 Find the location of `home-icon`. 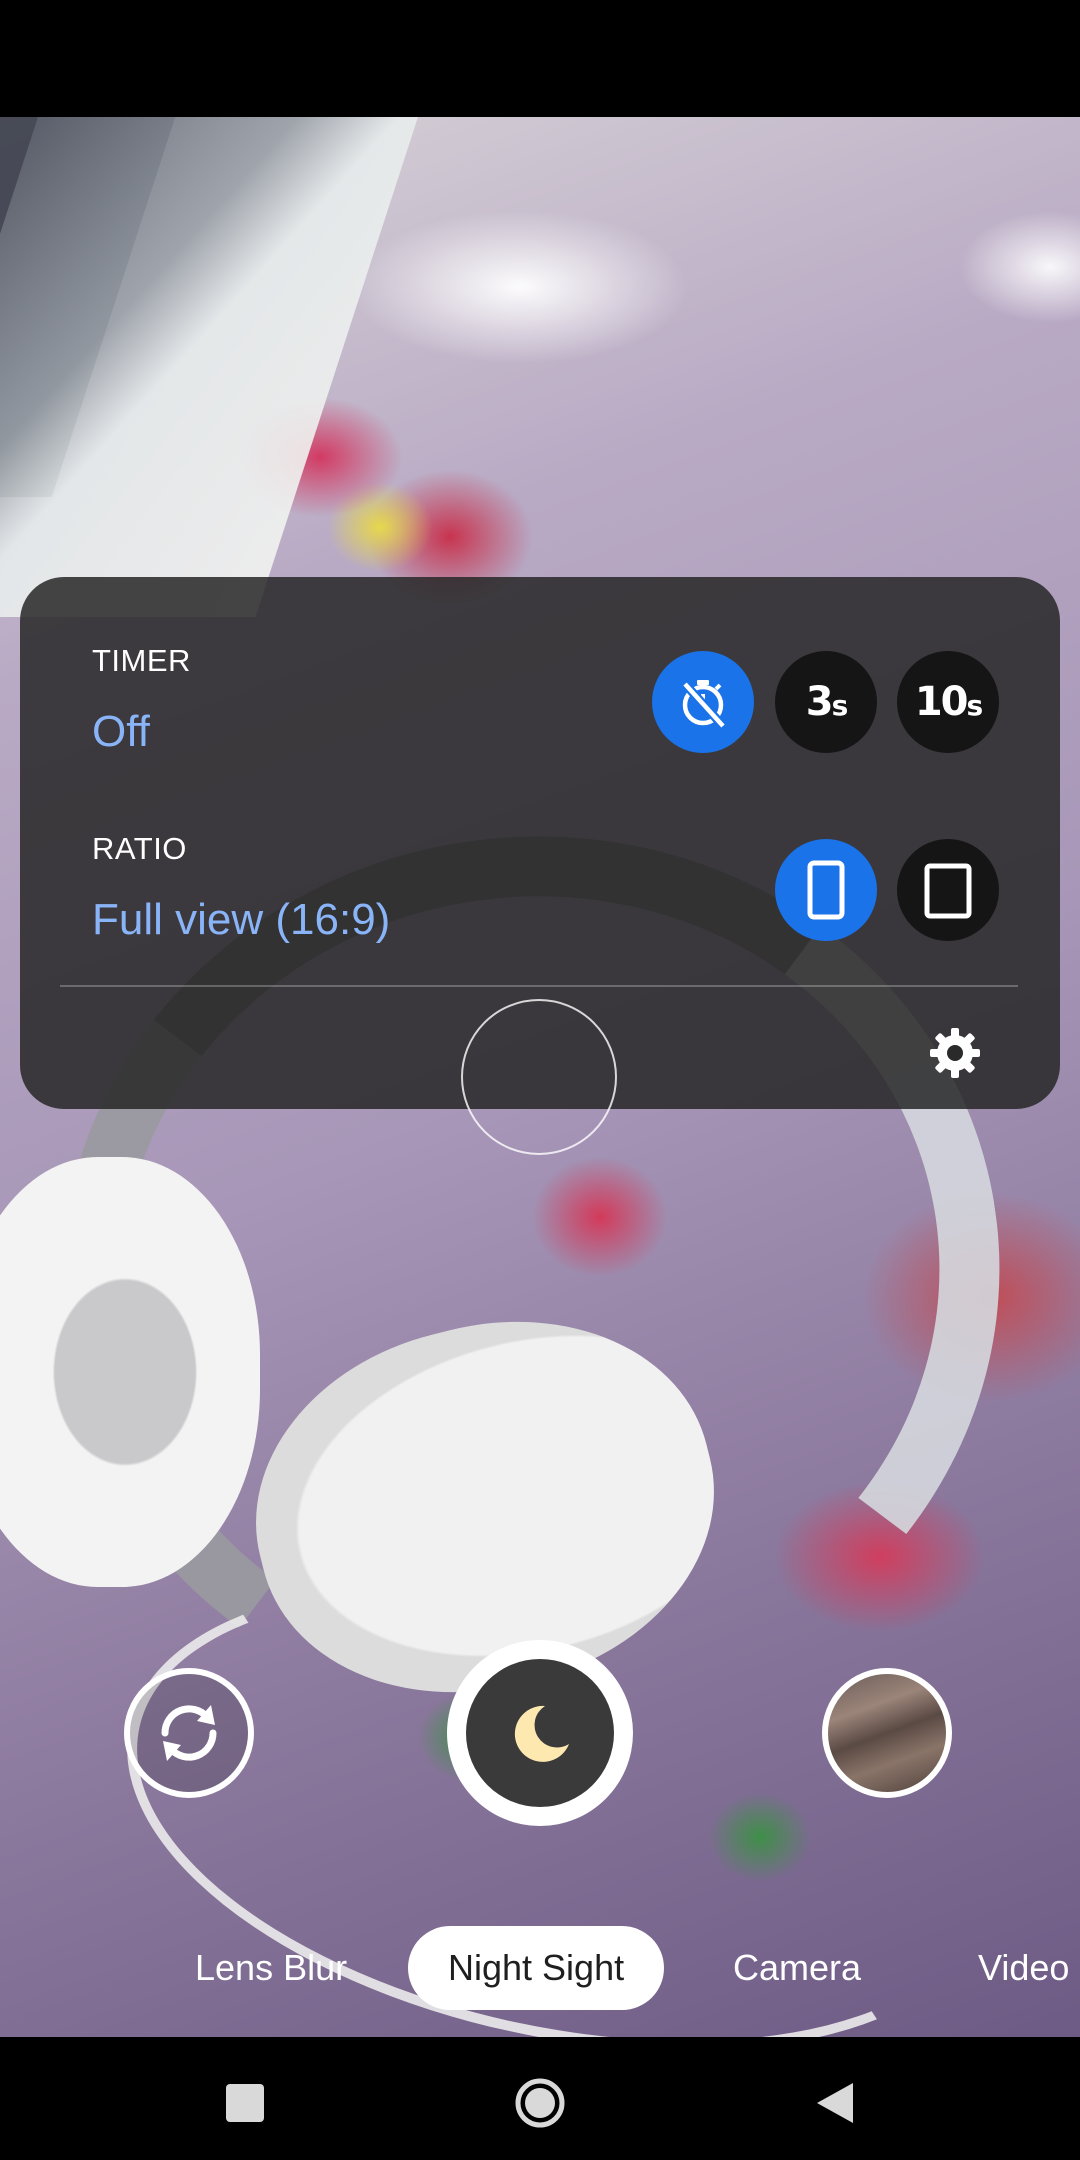

home-icon is located at coordinates (540, 2103).